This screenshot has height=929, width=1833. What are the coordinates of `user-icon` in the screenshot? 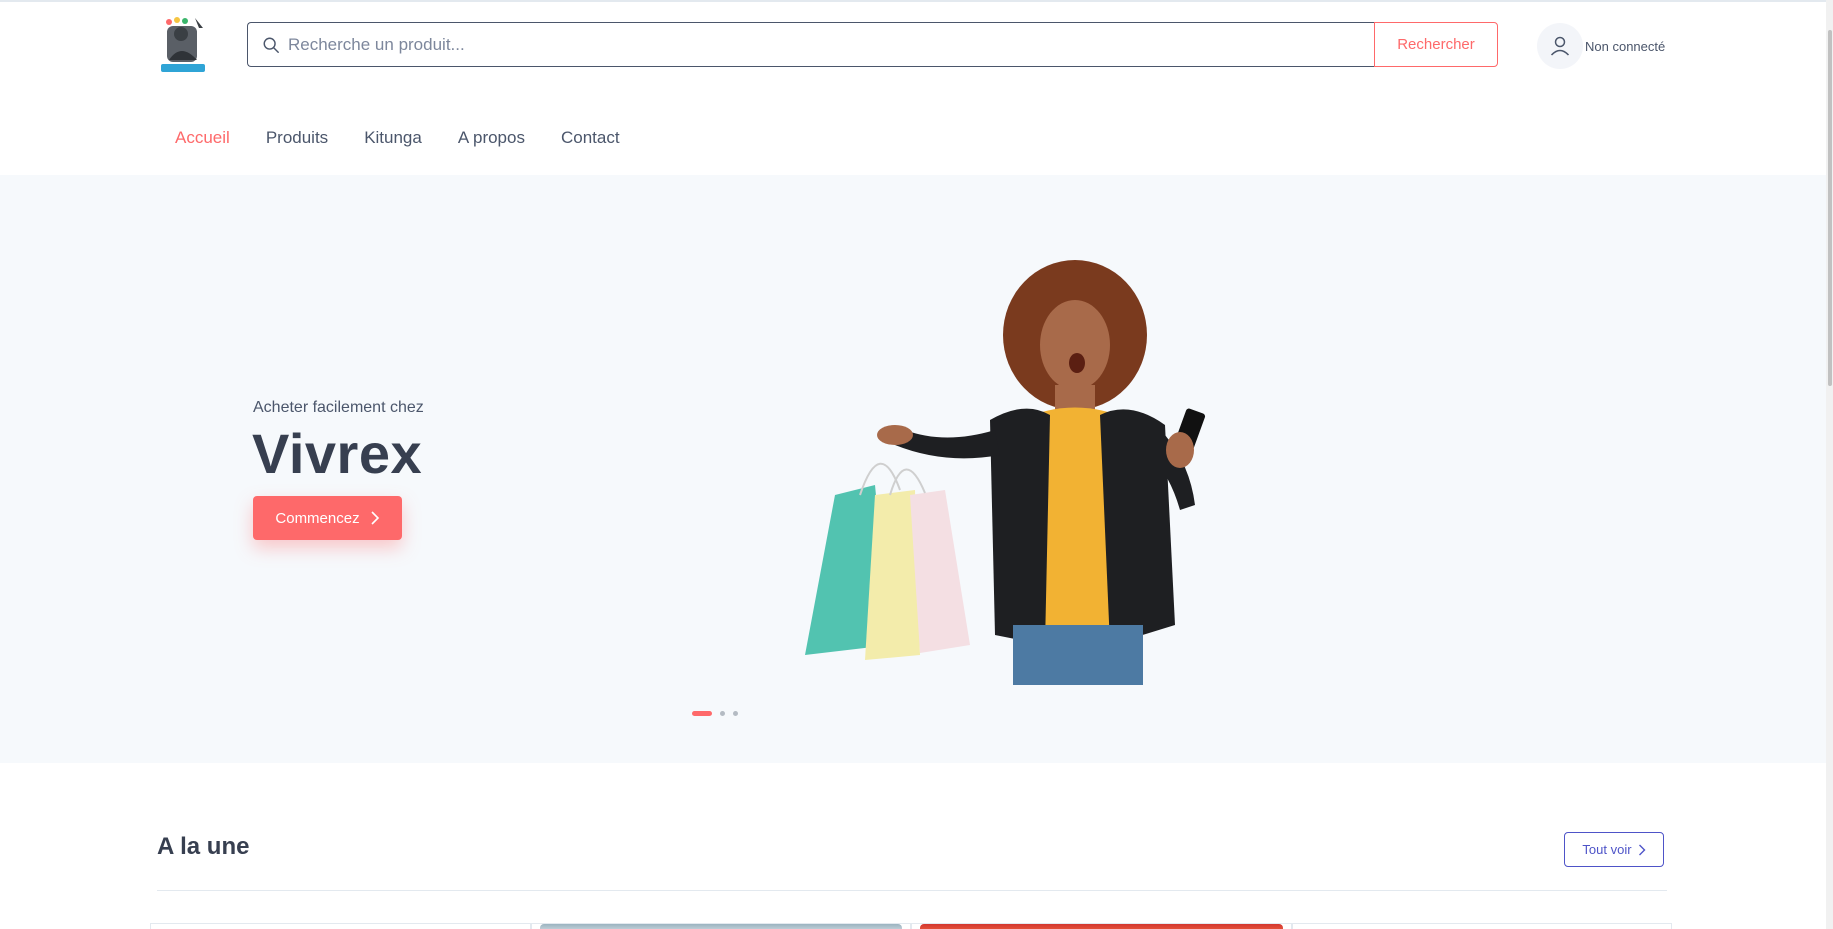 It's located at (1560, 46).